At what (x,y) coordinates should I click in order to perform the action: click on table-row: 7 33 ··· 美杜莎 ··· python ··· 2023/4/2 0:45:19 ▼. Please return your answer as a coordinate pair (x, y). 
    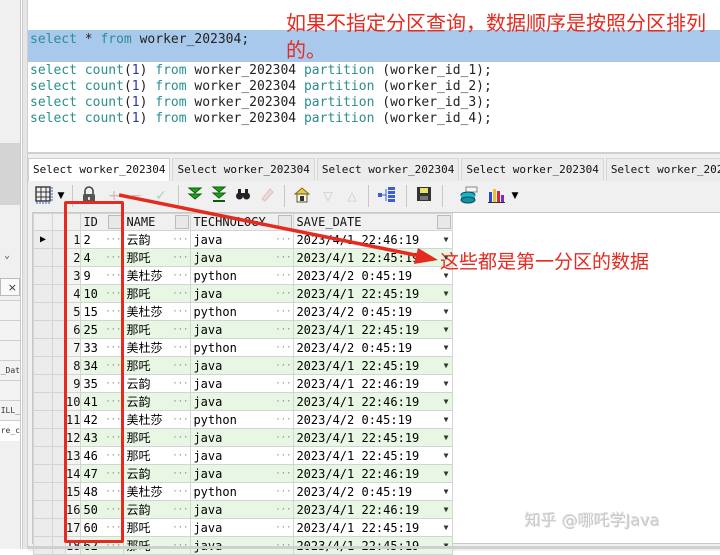
    Looking at the image, I should click on (243, 347).